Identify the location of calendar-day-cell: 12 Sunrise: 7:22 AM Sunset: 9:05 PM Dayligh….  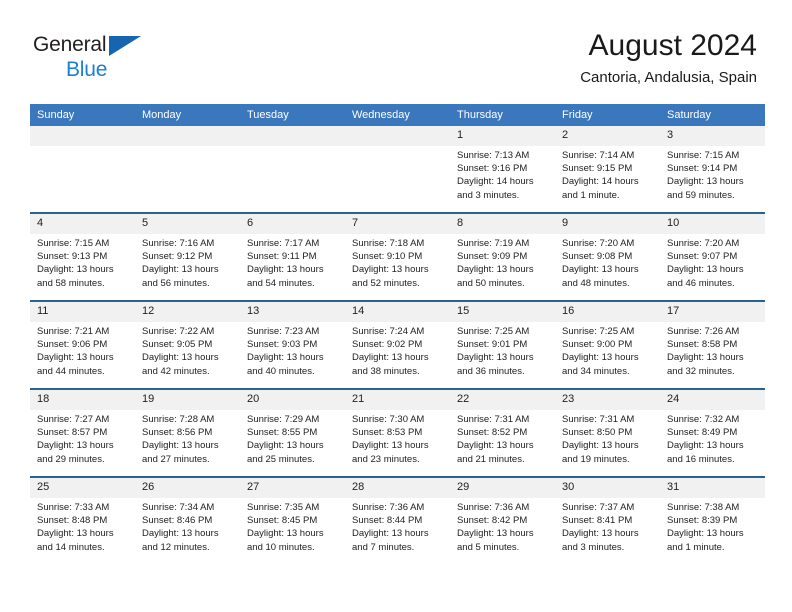
(187, 344).